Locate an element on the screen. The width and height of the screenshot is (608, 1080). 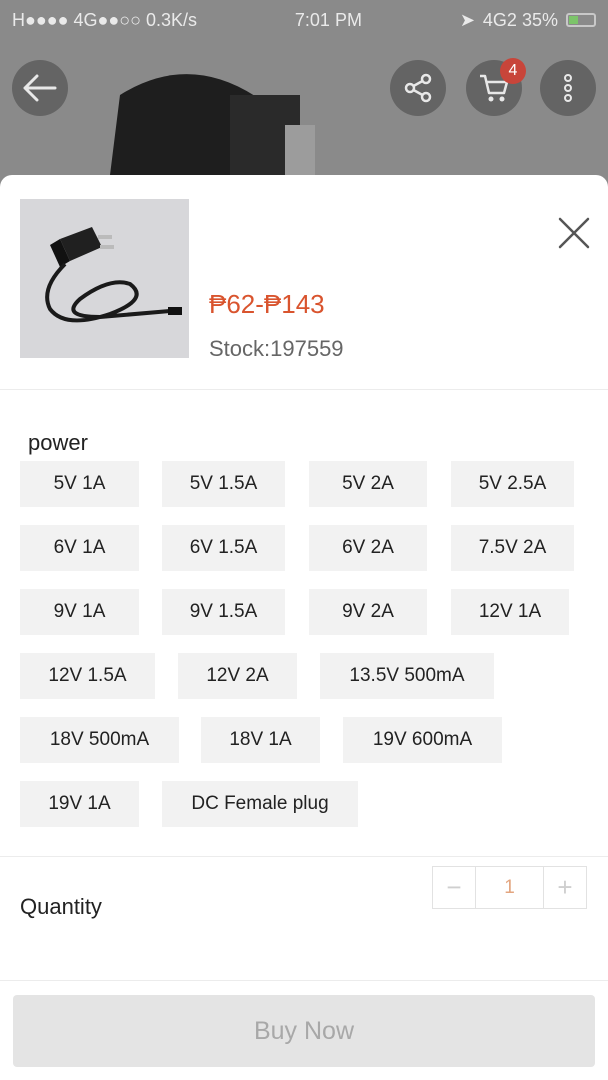
price-range: ₱62-₱143 is located at coordinates (267, 304).